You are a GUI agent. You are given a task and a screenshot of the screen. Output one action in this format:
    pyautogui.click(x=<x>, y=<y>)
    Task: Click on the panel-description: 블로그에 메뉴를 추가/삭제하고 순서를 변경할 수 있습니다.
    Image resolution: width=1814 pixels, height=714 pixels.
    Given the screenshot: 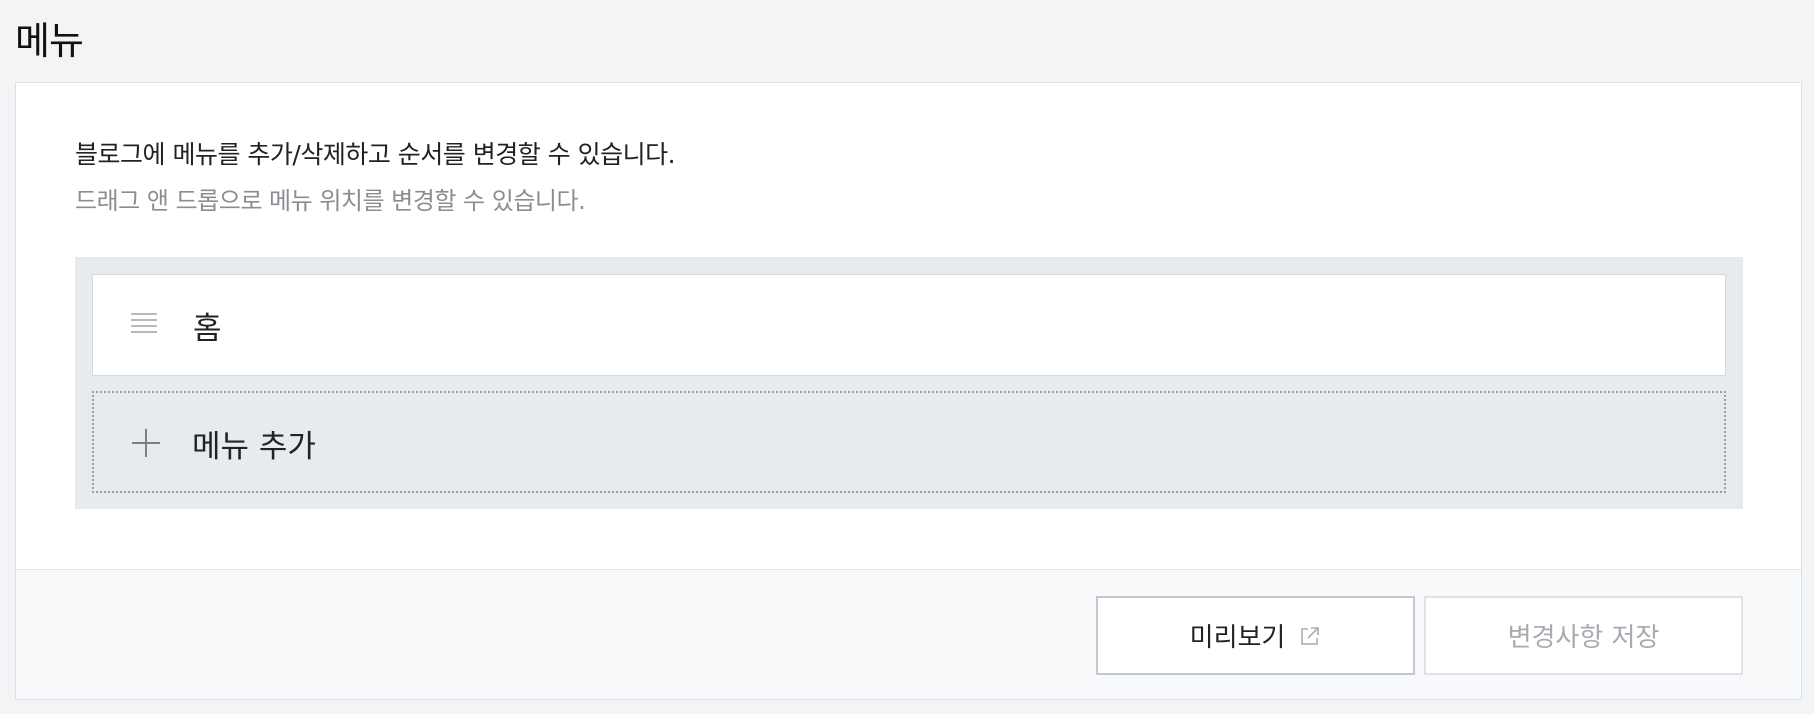 What is the action you would take?
    pyautogui.click(x=375, y=154)
    